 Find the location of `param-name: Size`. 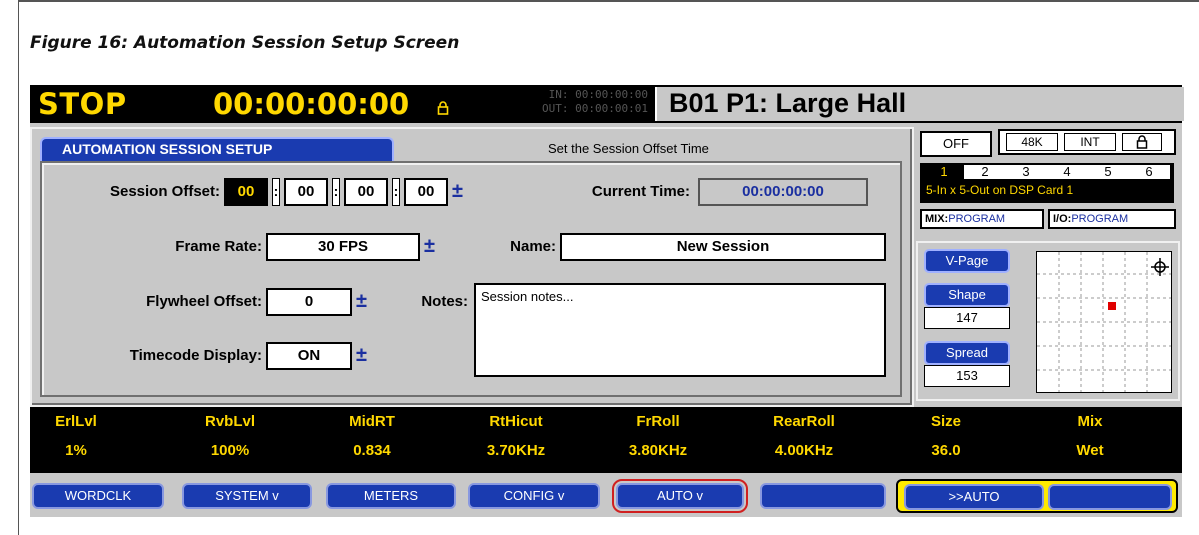

param-name: Size is located at coordinates (945, 421).